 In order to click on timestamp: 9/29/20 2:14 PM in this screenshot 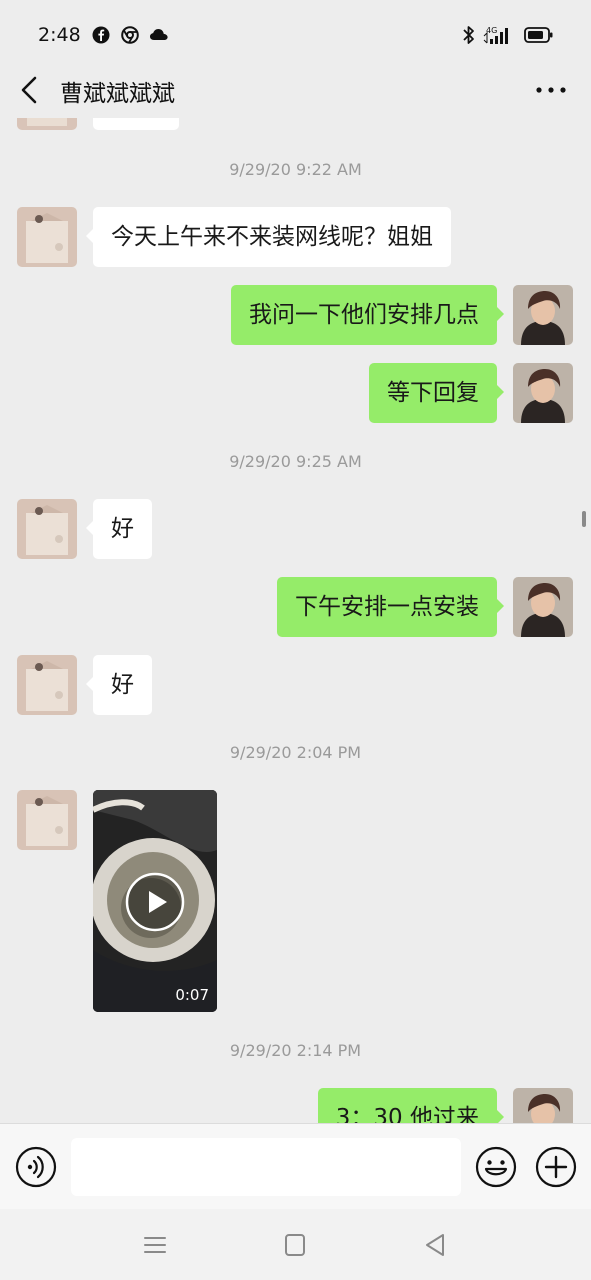, I will do `click(295, 1050)`.